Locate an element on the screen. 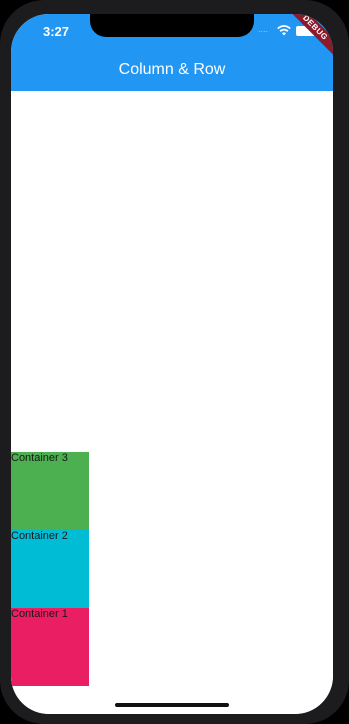 This screenshot has width=349, height=724. container-3: Container 3 is located at coordinates (50, 491).